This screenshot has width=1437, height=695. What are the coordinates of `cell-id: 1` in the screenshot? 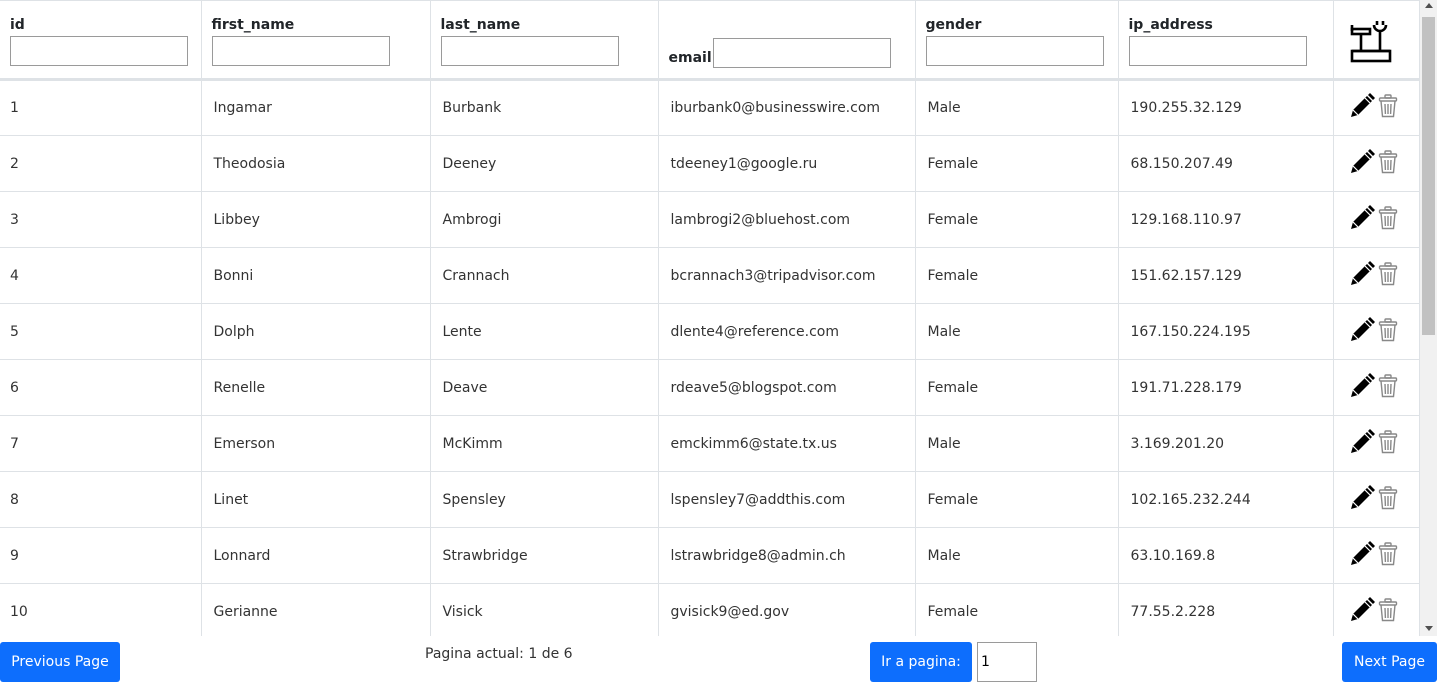 It's located at (101, 107).